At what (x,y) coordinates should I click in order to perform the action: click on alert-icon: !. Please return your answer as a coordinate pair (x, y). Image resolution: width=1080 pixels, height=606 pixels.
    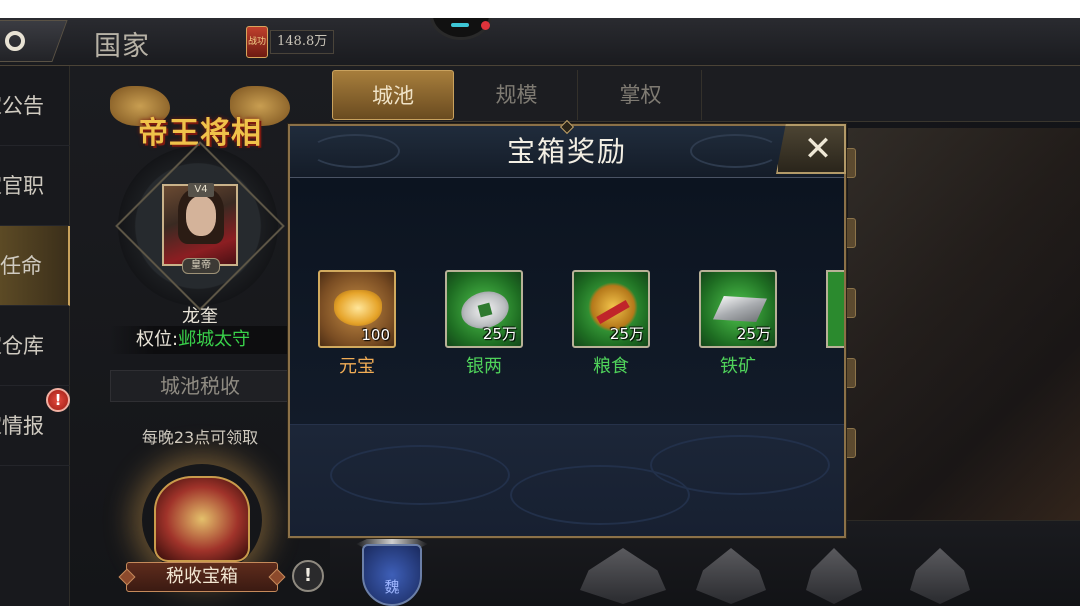
    Looking at the image, I should click on (58, 400).